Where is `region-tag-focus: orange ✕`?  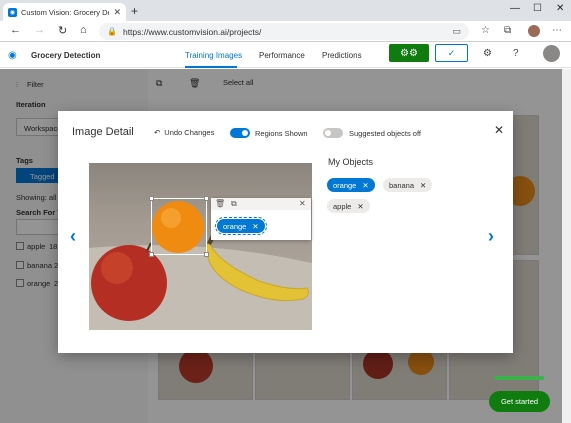 region-tag-focus: orange ✕ is located at coordinates (241, 226).